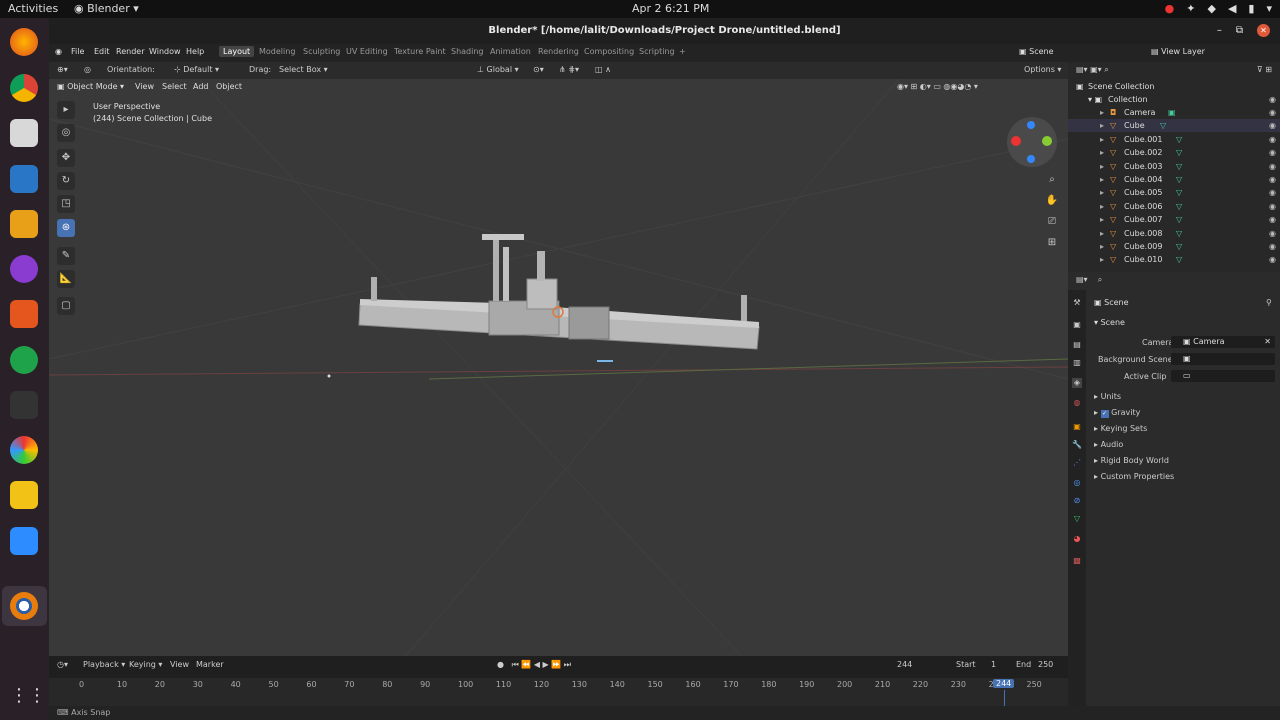 The height and width of the screenshot is (720, 1280). What do you see at coordinates (904, 664) in the screenshot?
I see `current-frame-field: 244` at bounding box center [904, 664].